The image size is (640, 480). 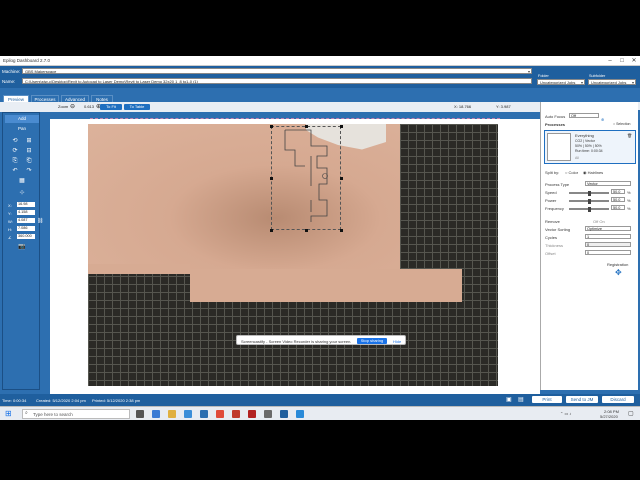 What do you see at coordinates (76, 414) in the screenshot?
I see `taskbar-search: Type here to search` at bounding box center [76, 414].